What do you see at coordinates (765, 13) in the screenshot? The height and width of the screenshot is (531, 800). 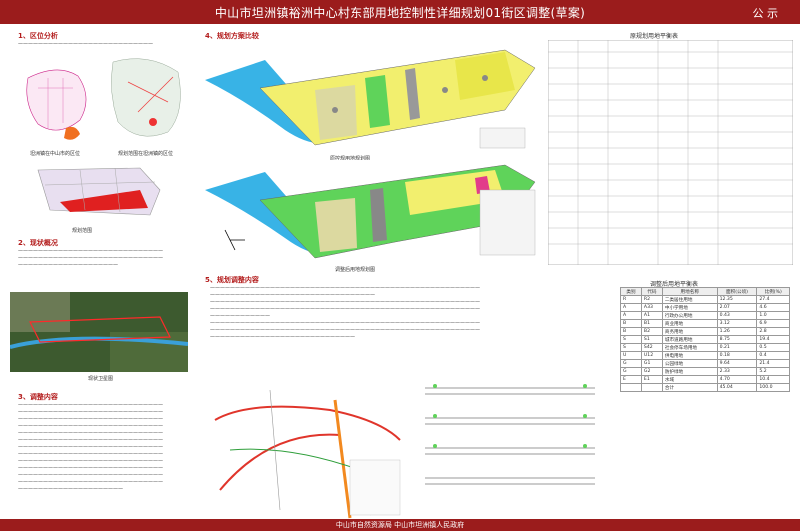 I see `notice-badge: 公 示` at bounding box center [765, 13].